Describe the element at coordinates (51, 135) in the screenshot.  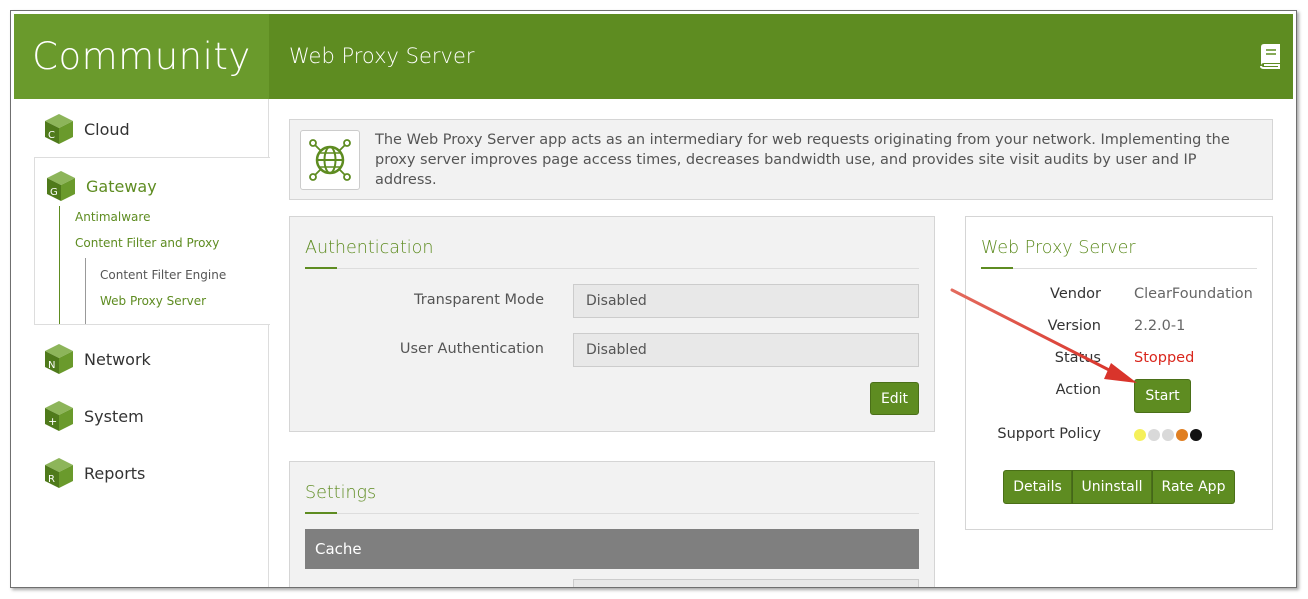
I see `svg-text: C` at that location.